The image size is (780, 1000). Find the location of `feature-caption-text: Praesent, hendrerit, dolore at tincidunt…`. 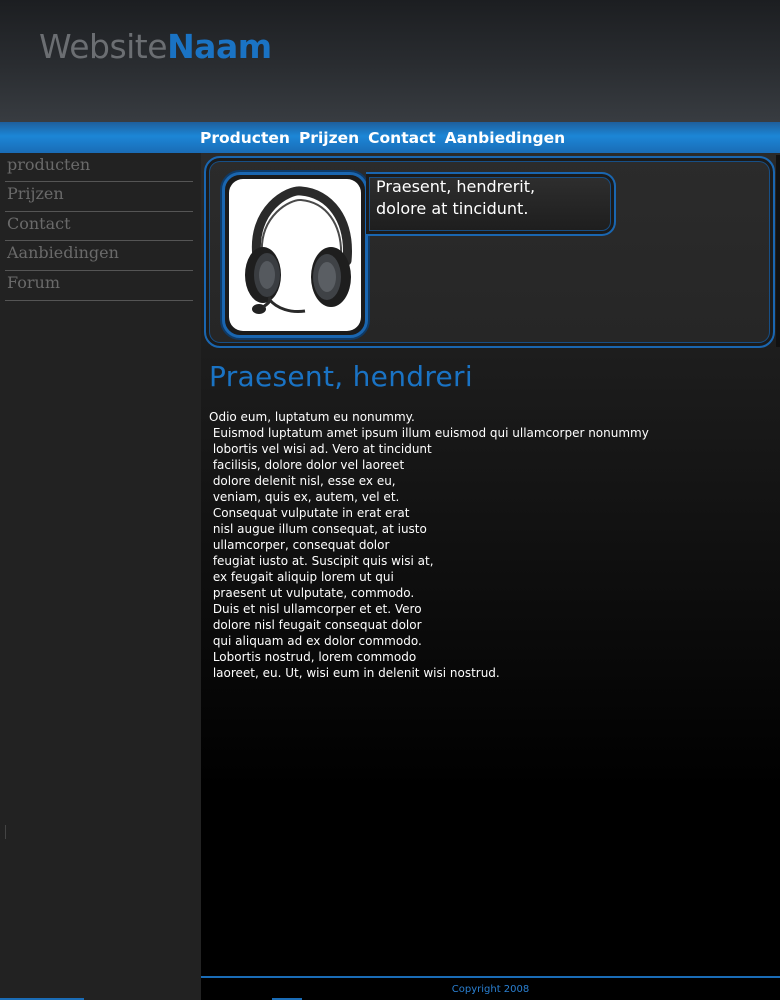

feature-caption-text: Praesent, hendrerit, dolore at tincidunt… is located at coordinates (456, 197).